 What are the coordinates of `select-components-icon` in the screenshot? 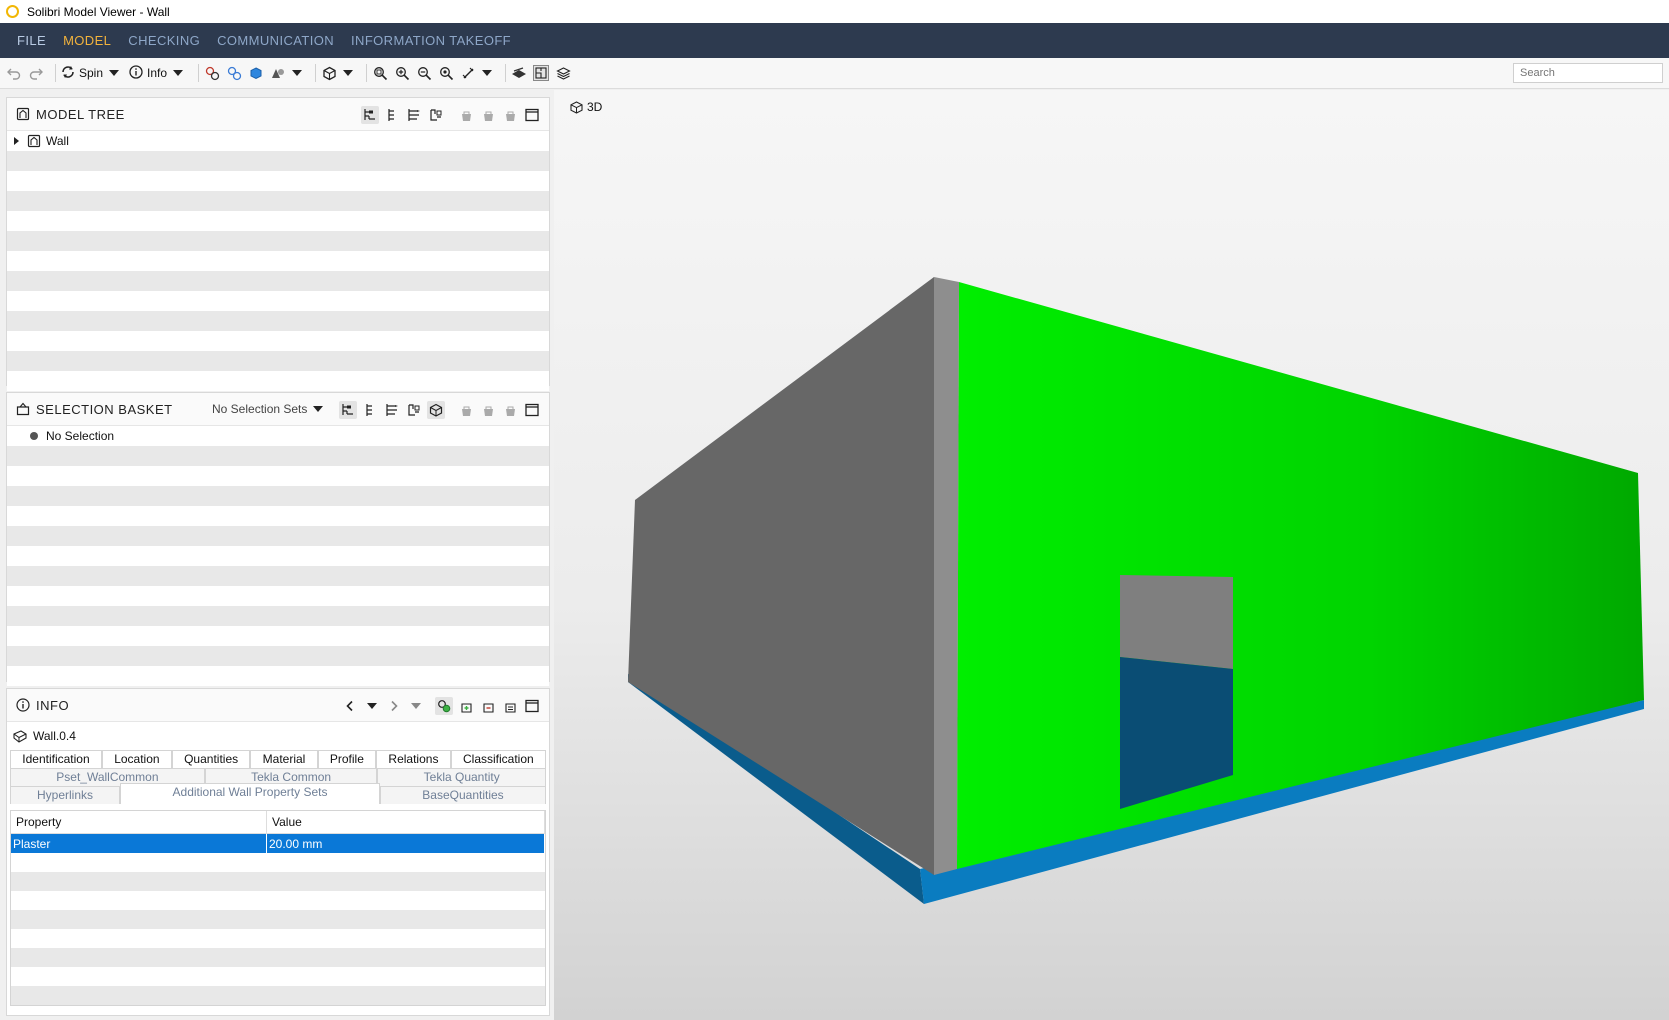 It's located at (212, 73).